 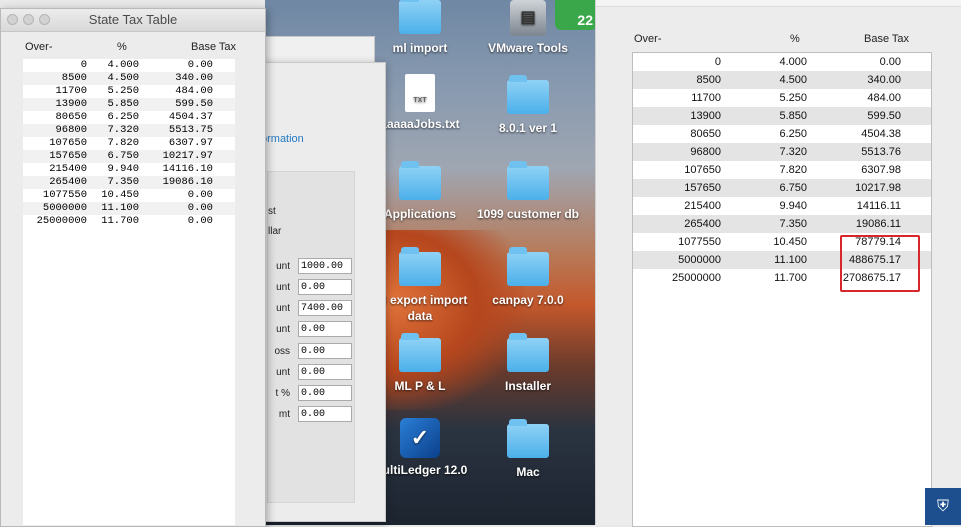 I want to click on field-label: t %, so click(x=282, y=393).